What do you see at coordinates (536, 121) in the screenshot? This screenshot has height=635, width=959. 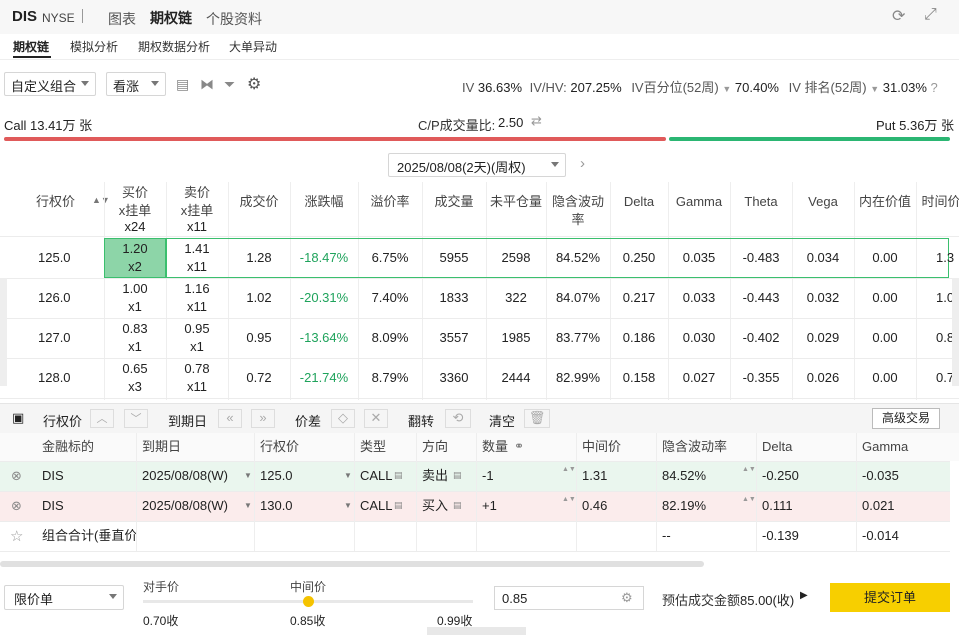 I see `swap-icon: ⇄` at bounding box center [536, 121].